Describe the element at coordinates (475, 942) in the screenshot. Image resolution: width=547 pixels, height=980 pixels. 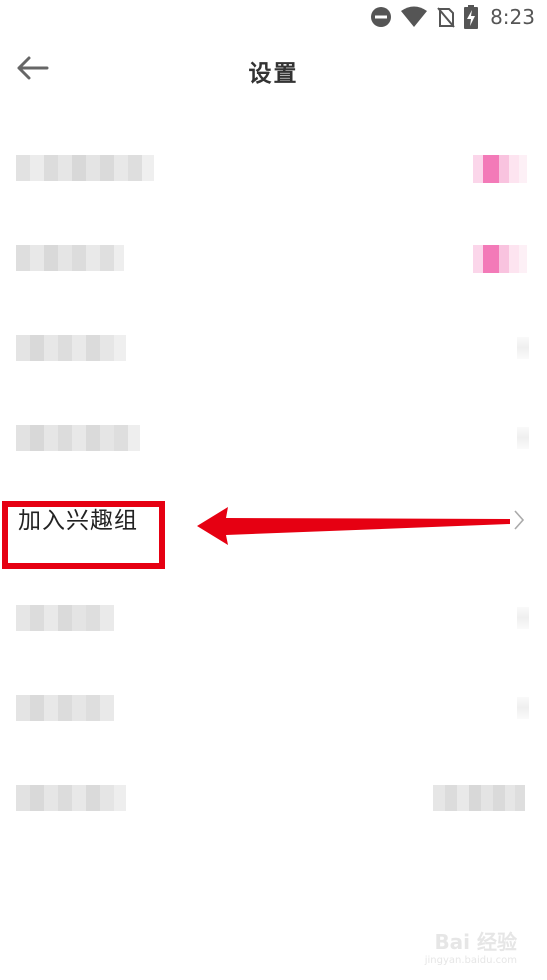
I see `watermark-logo: Bai 经验` at that location.